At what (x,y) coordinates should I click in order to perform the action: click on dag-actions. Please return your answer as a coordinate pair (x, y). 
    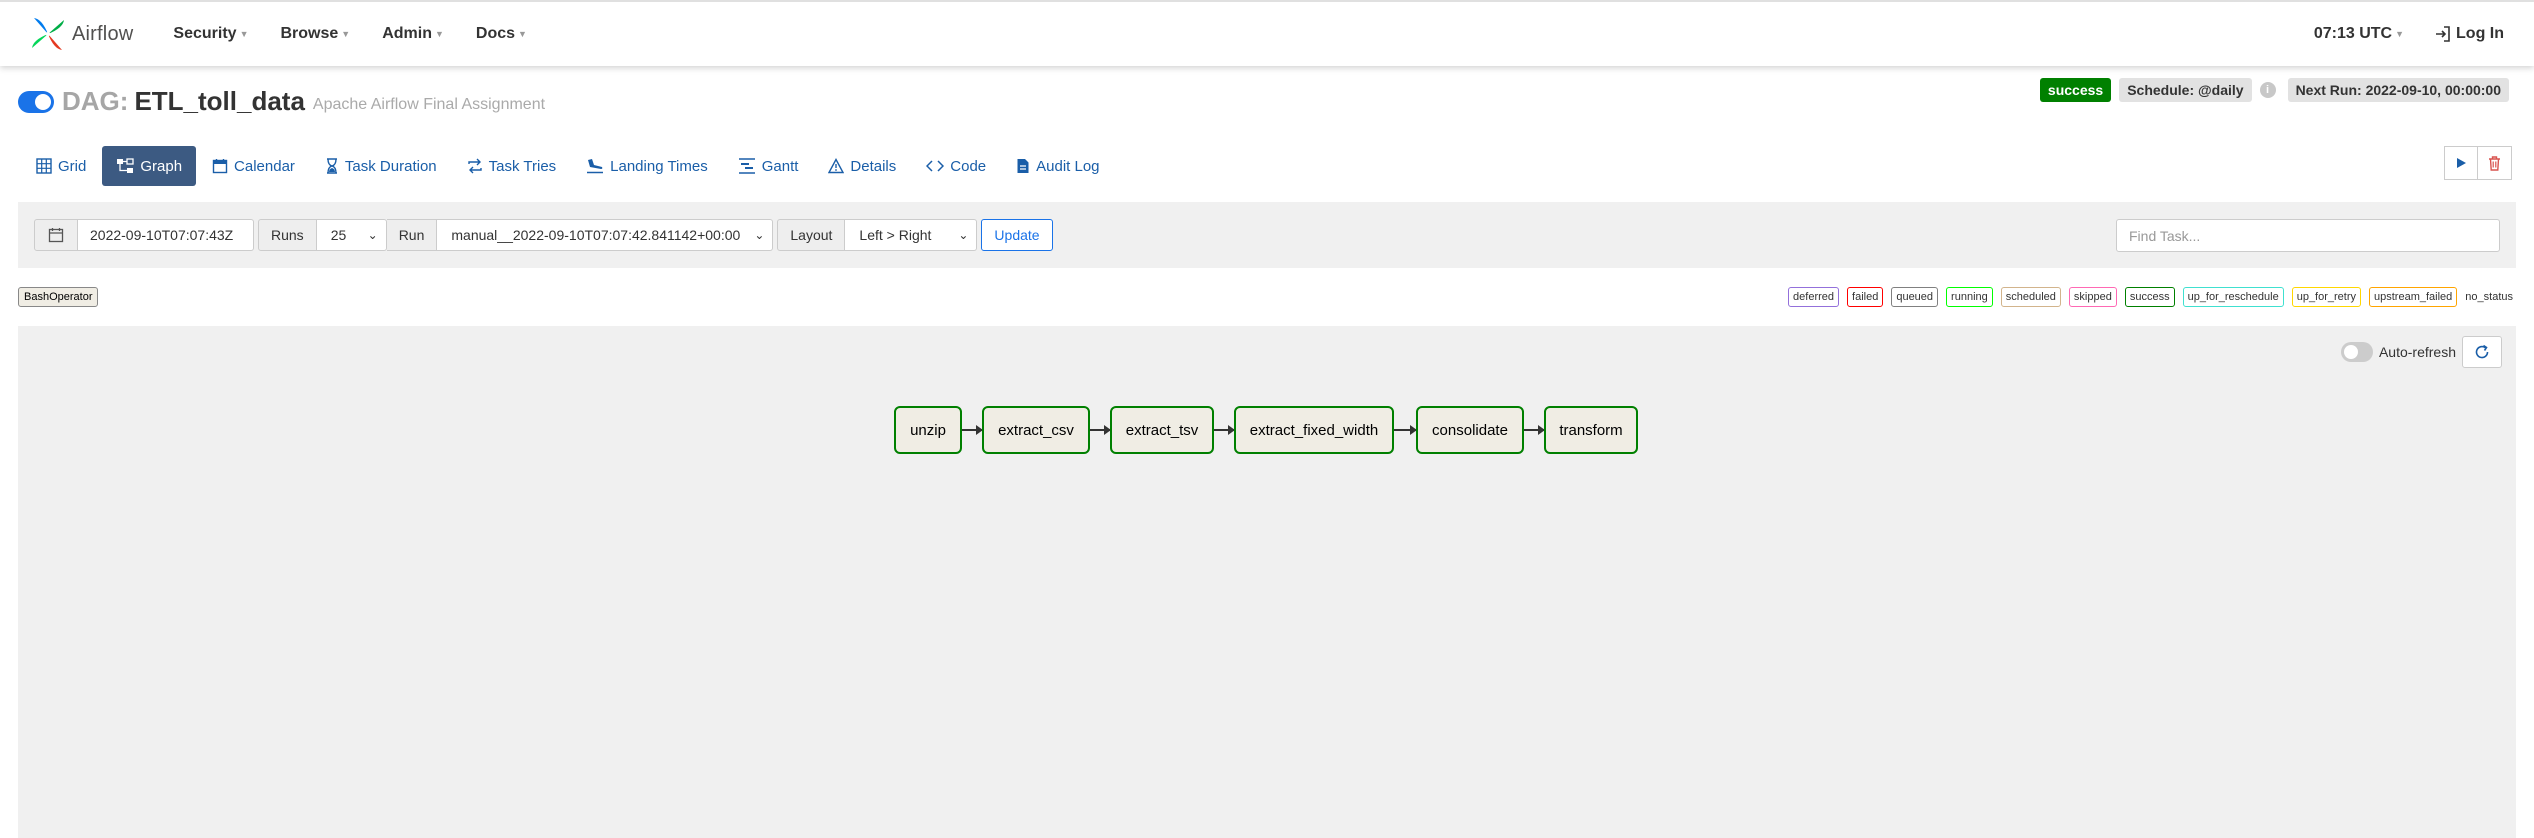
    Looking at the image, I should click on (2478, 163).